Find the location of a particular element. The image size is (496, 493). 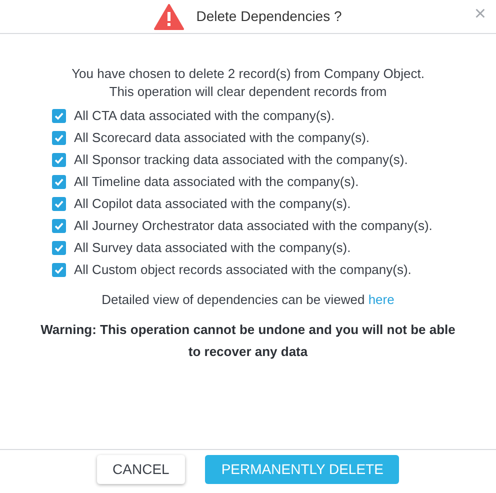

warning-text: Warning: This operation cannot be undone and you will not be able to recover any data is located at coordinates (248, 340).